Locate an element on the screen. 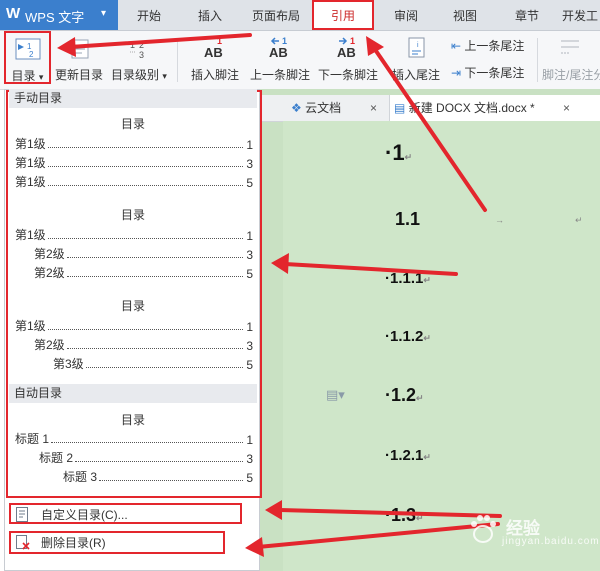 The width and height of the screenshot is (600, 571). footnote-endnote-label: 脚注/尾注分 is located at coordinates (571, 75).